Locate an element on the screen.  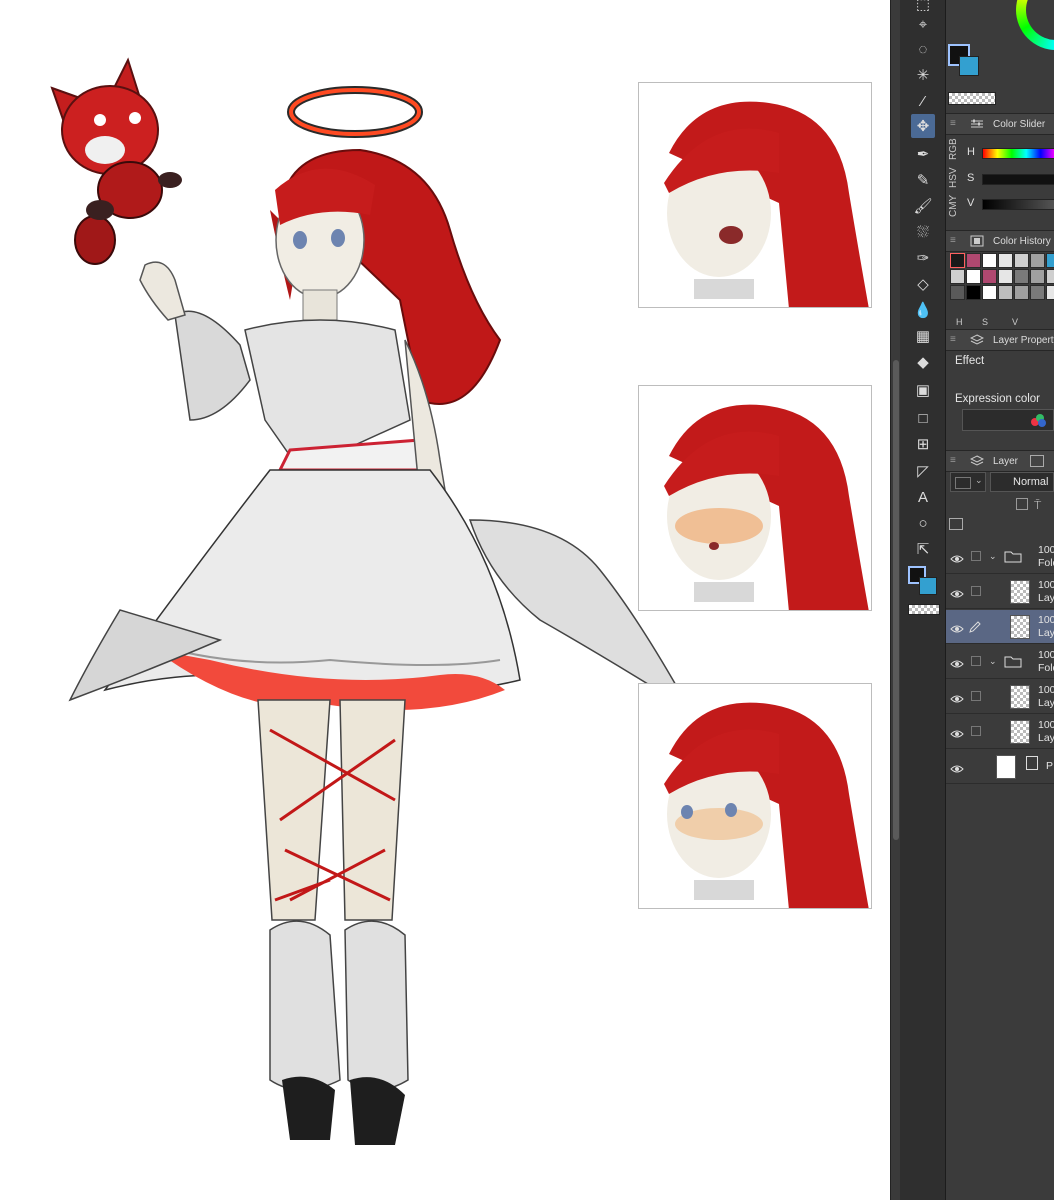
folder-icon is located at coordinates (1013, 556).